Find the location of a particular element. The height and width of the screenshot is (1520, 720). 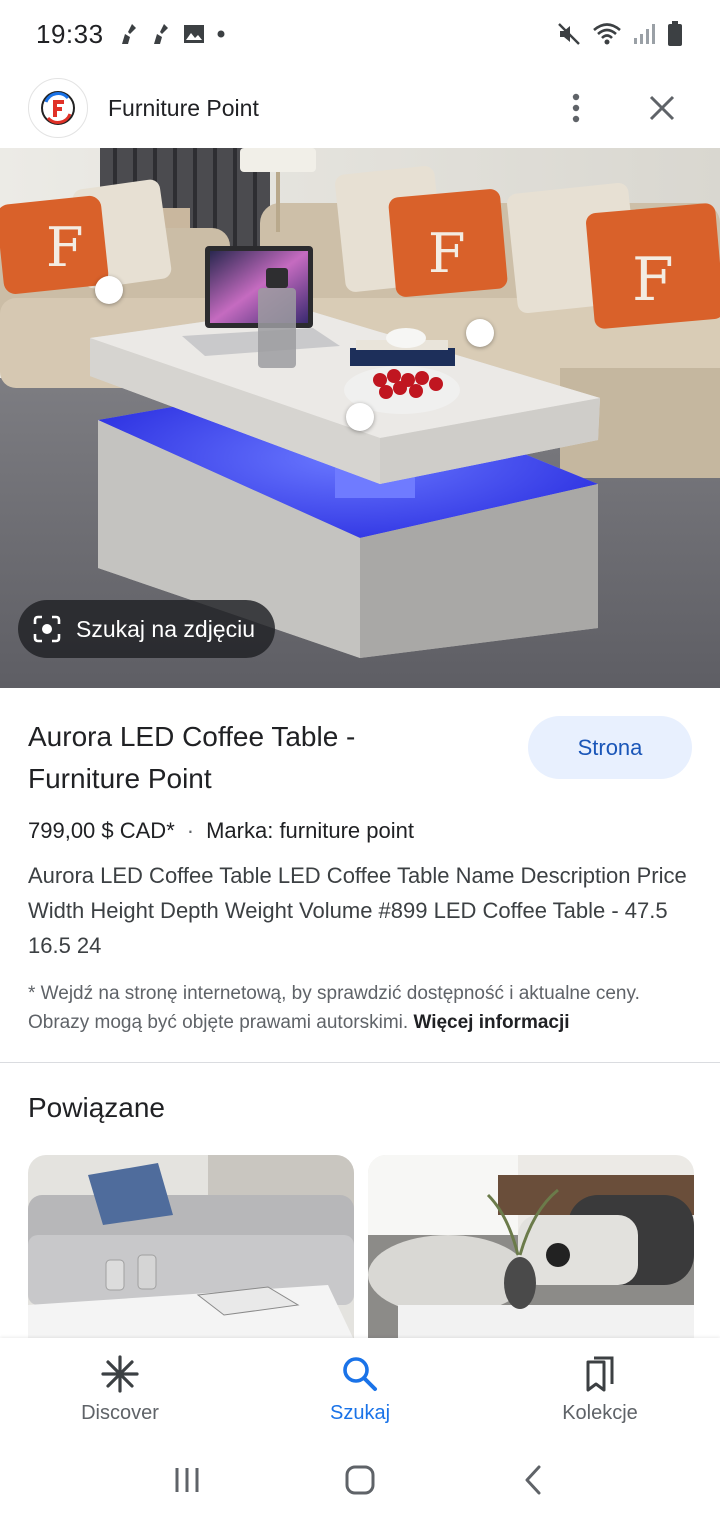

product-price: 799,00 $ CAD* is located at coordinates (101, 830).